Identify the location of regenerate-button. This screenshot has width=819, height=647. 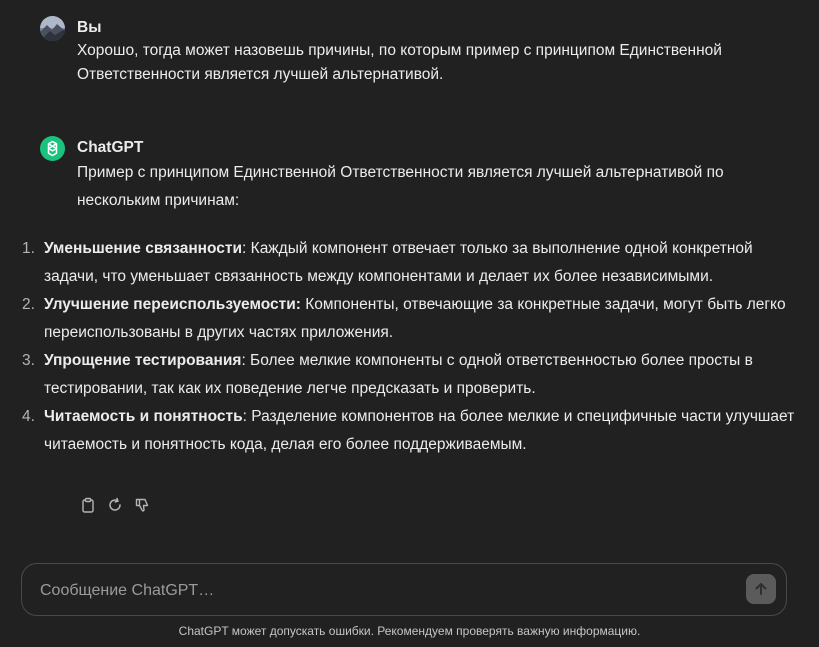
(114, 504).